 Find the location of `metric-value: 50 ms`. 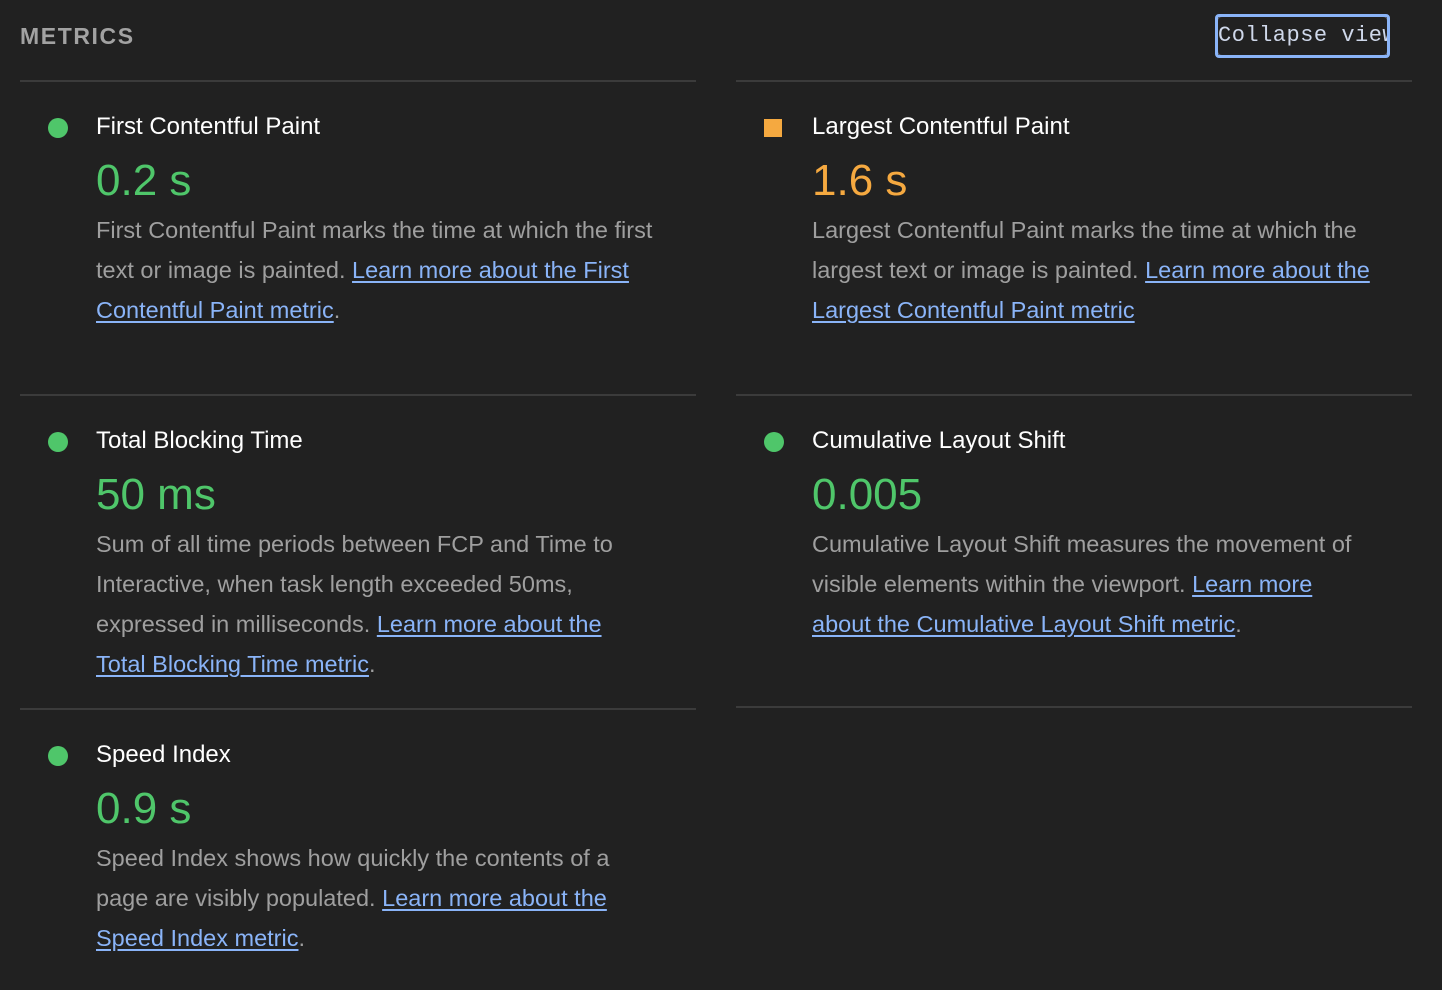

metric-value: 50 ms is located at coordinates (156, 494).